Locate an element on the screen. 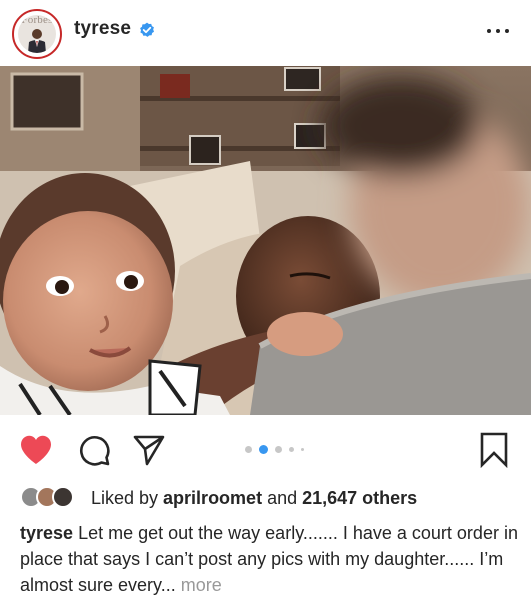 The image size is (531, 600). comment-bubble-icon is located at coordinates (94, 450).